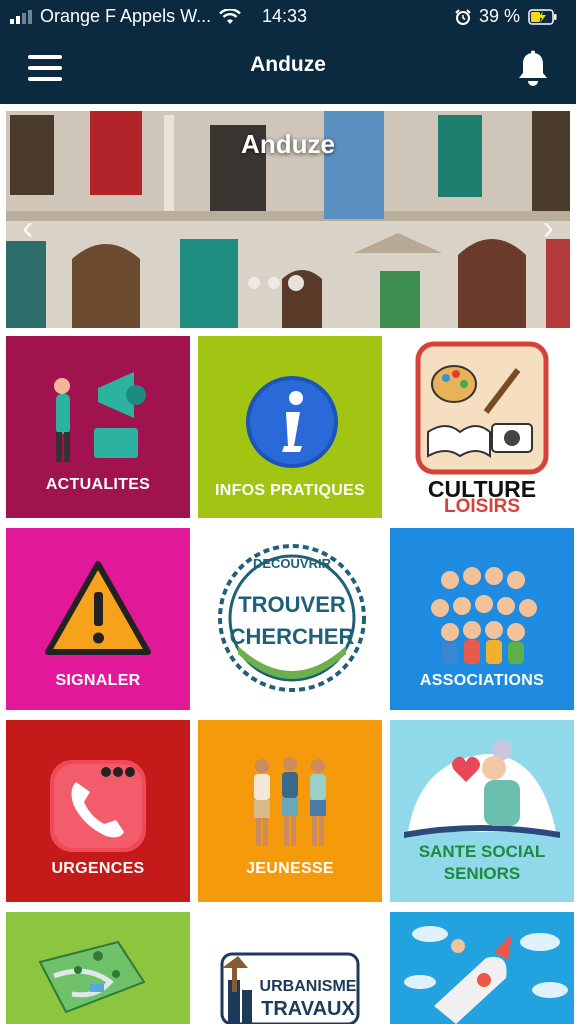 This screenshot has height=1024, width=576. I want to click on carousel-next-icon: ›, so click(548, 228).